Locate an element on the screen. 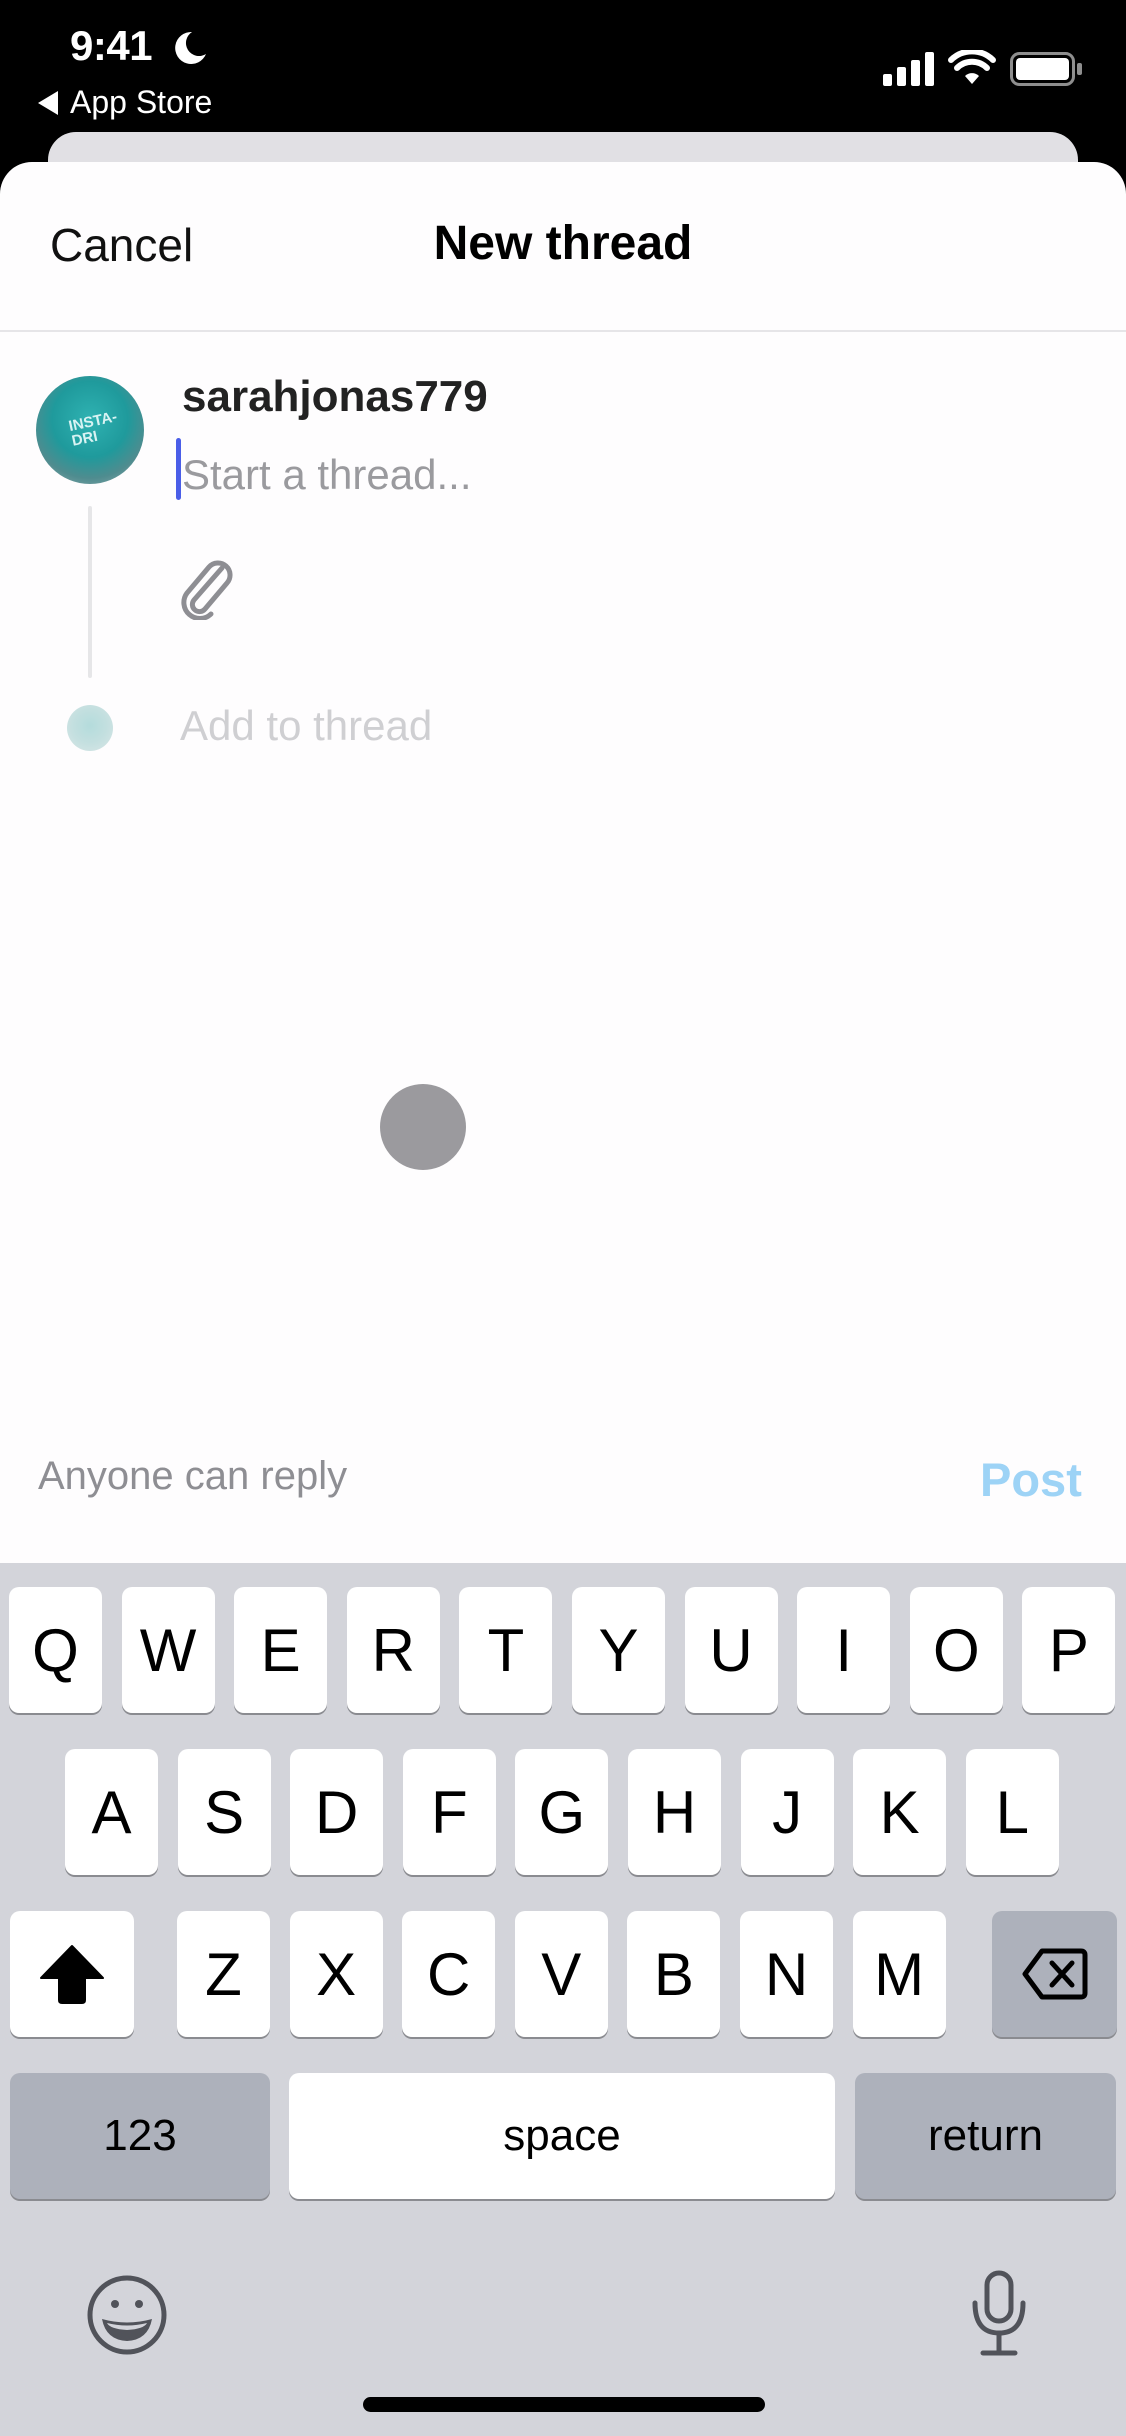  post-button: Post is located at coordinates (1031, 1479).